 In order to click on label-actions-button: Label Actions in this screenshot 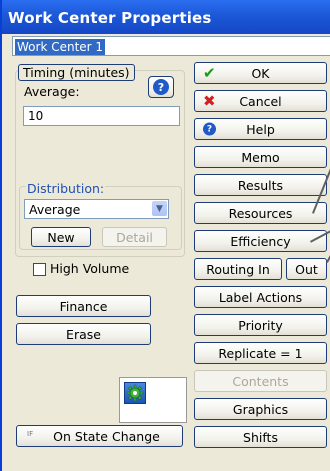, I will do `click(260, 297)`.